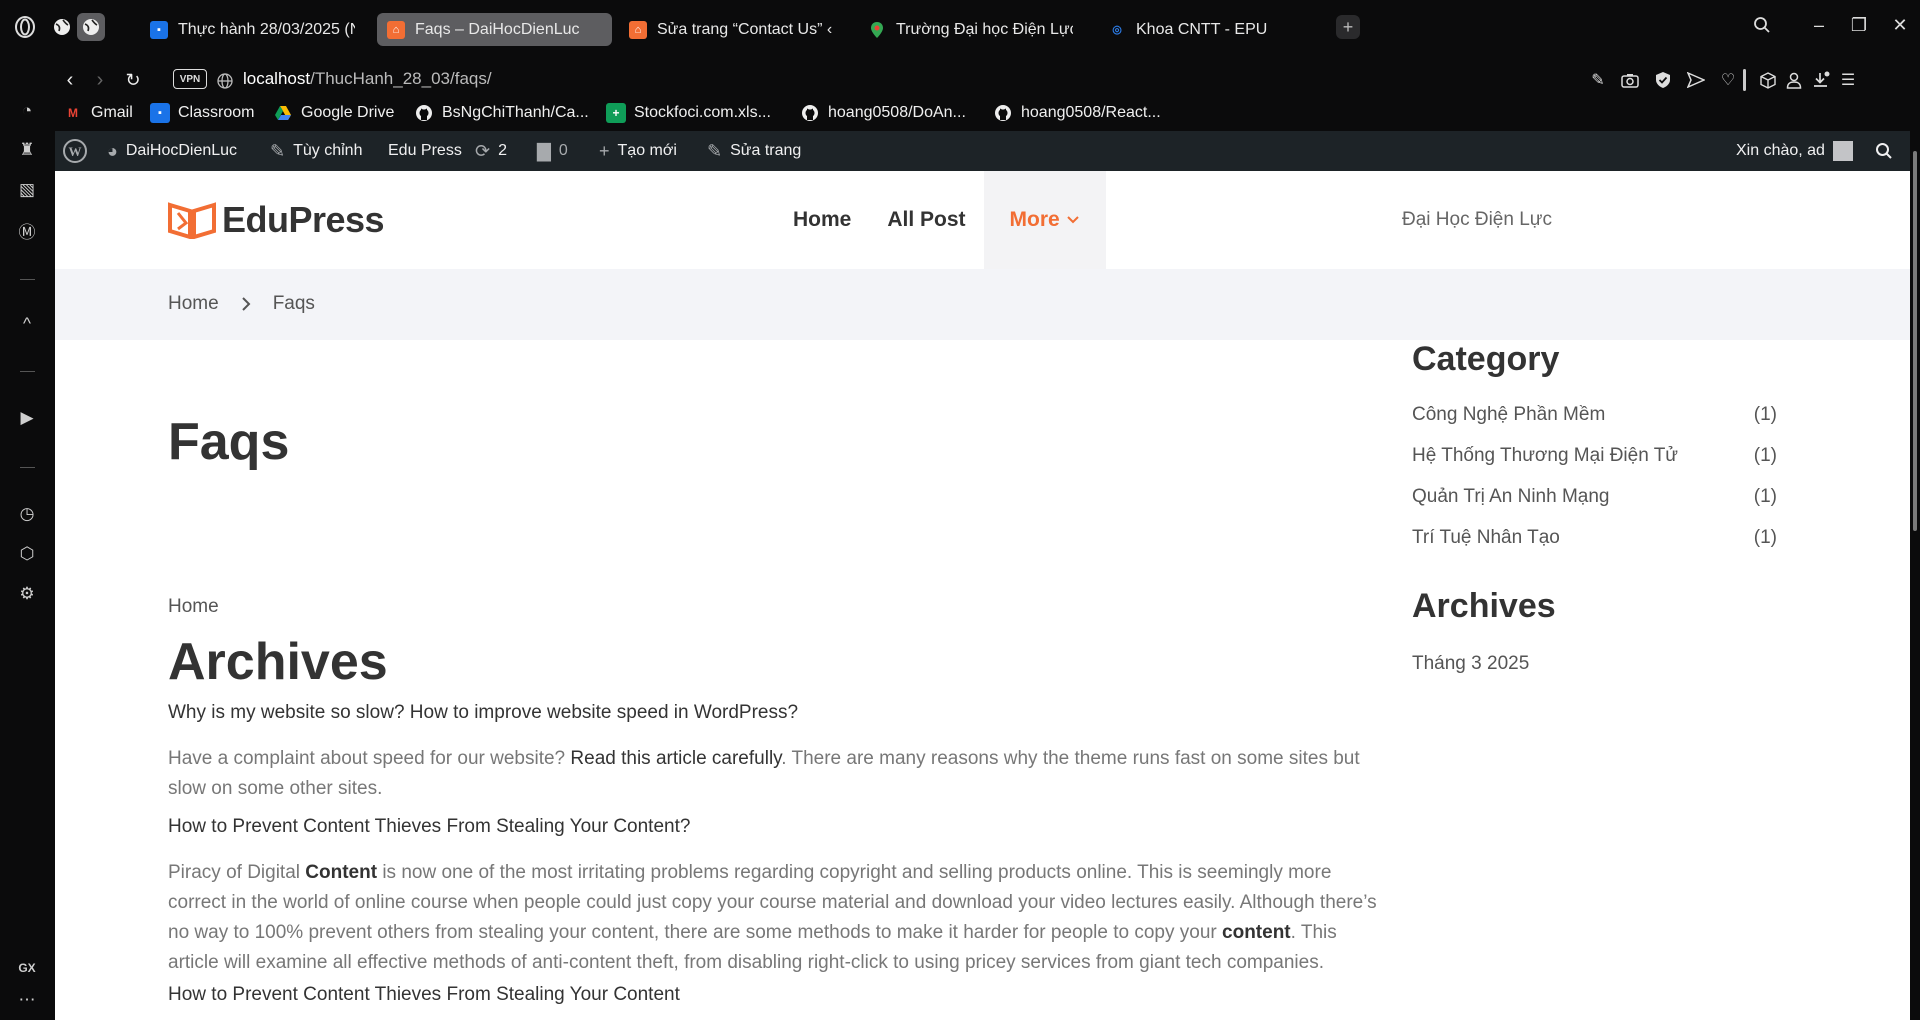  What do you see at coordinates (1915, 575) in the screenshot?
I see `page-scrollbar` at bounding box center [1915, 575].